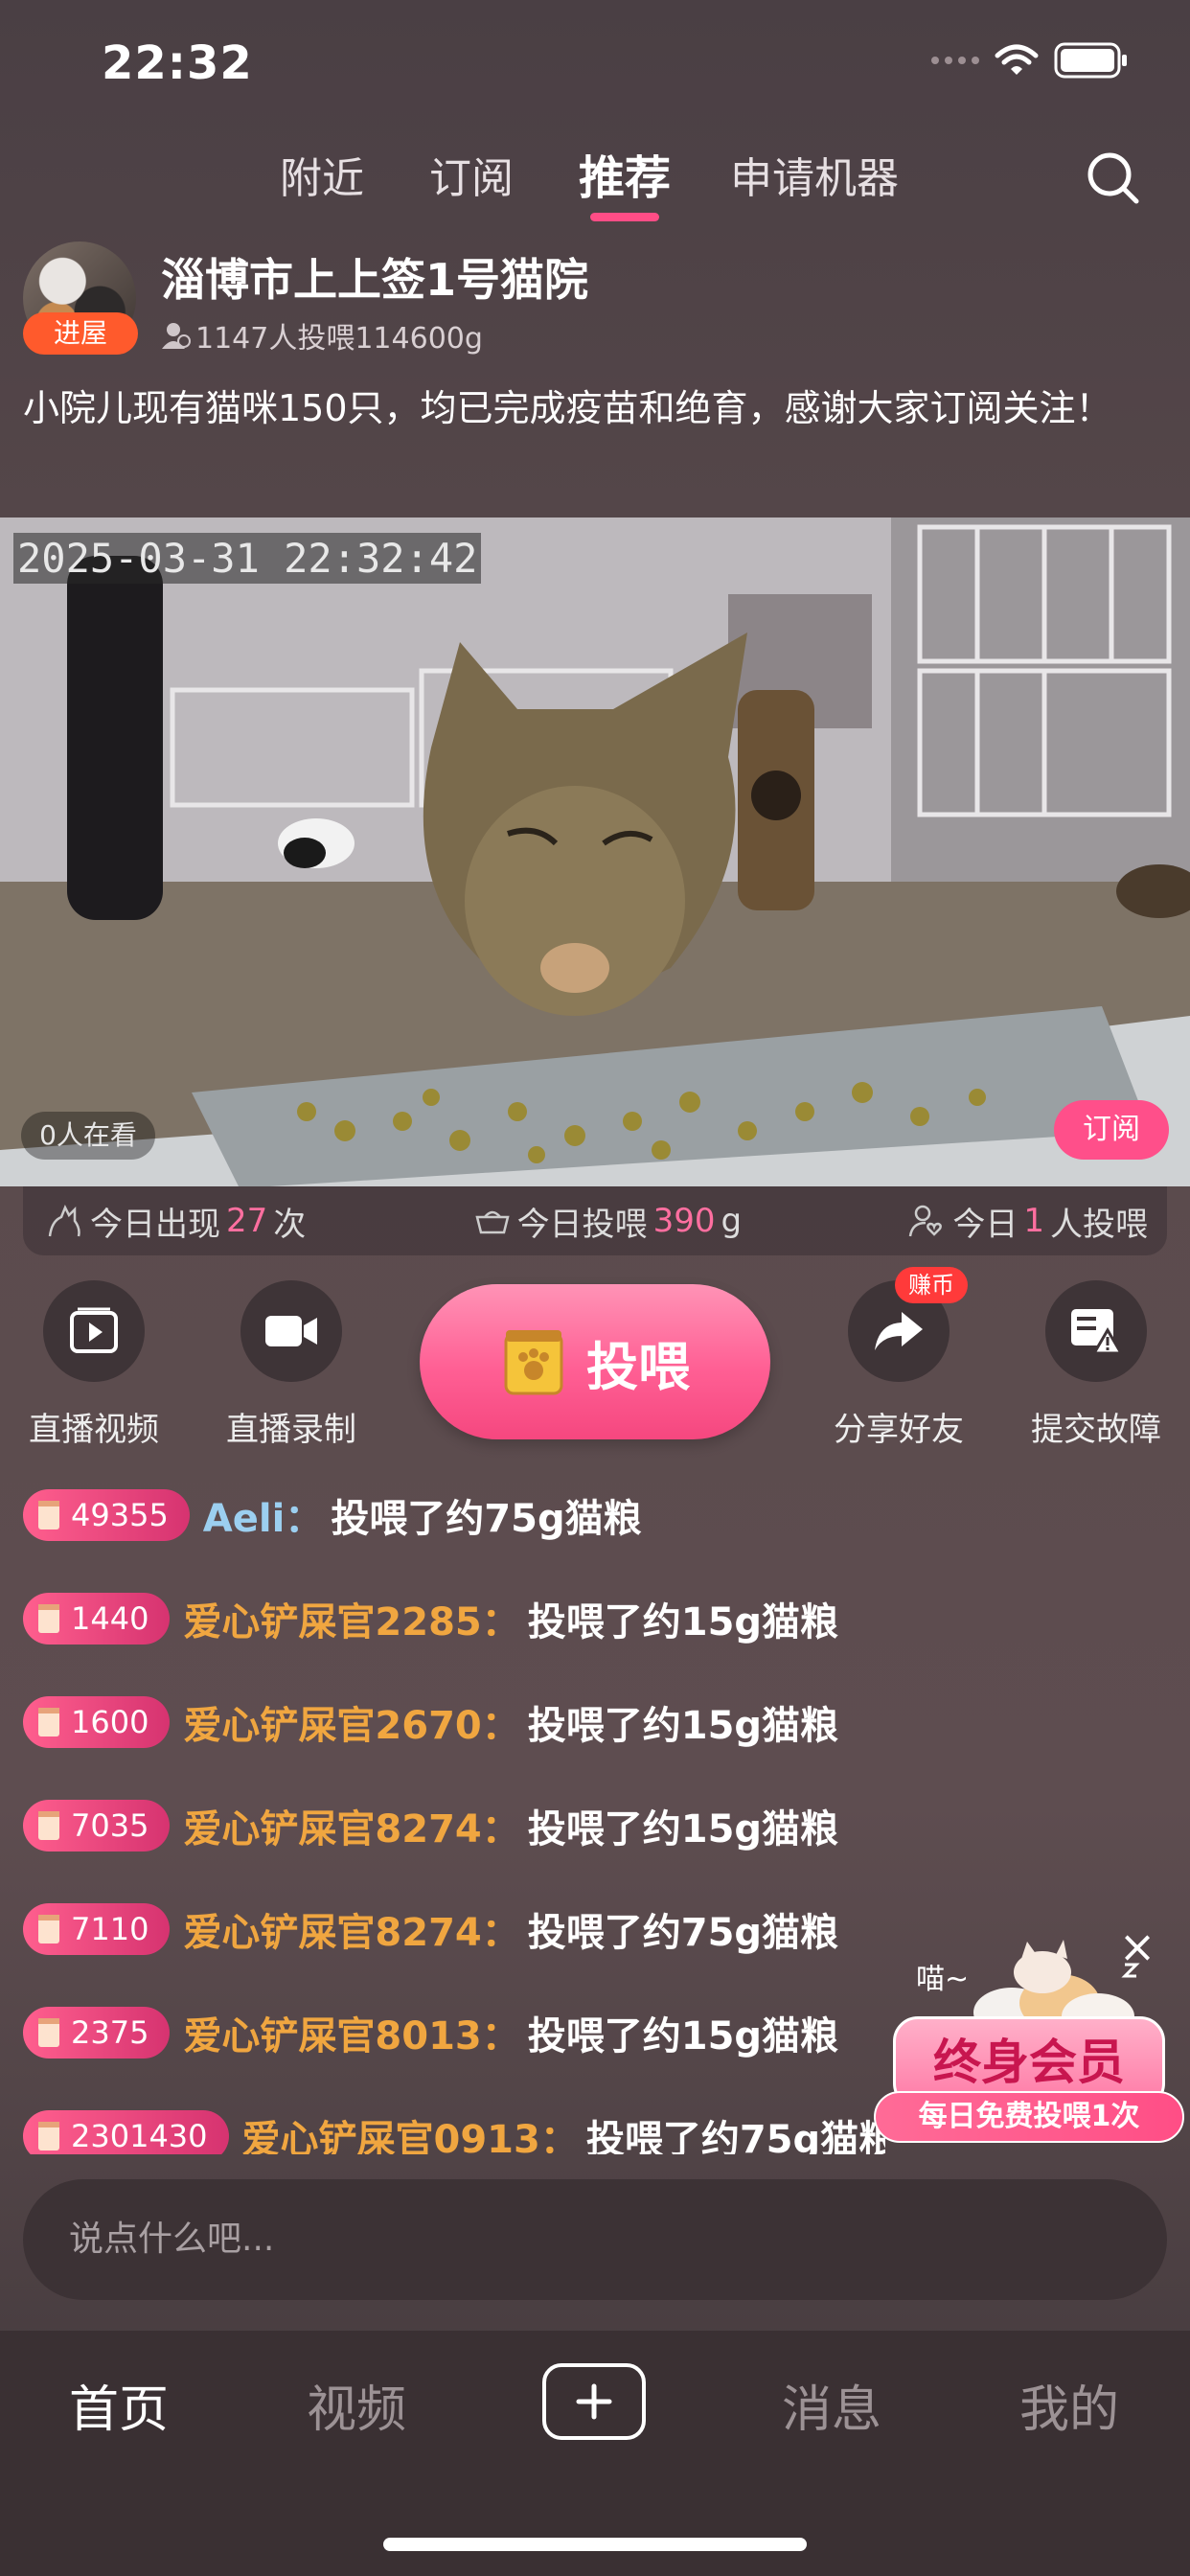  I want to click on feed-record-row: 1600 爱心铲屎官2670： 投喂了约15g猫粮, so click(430, 1722).